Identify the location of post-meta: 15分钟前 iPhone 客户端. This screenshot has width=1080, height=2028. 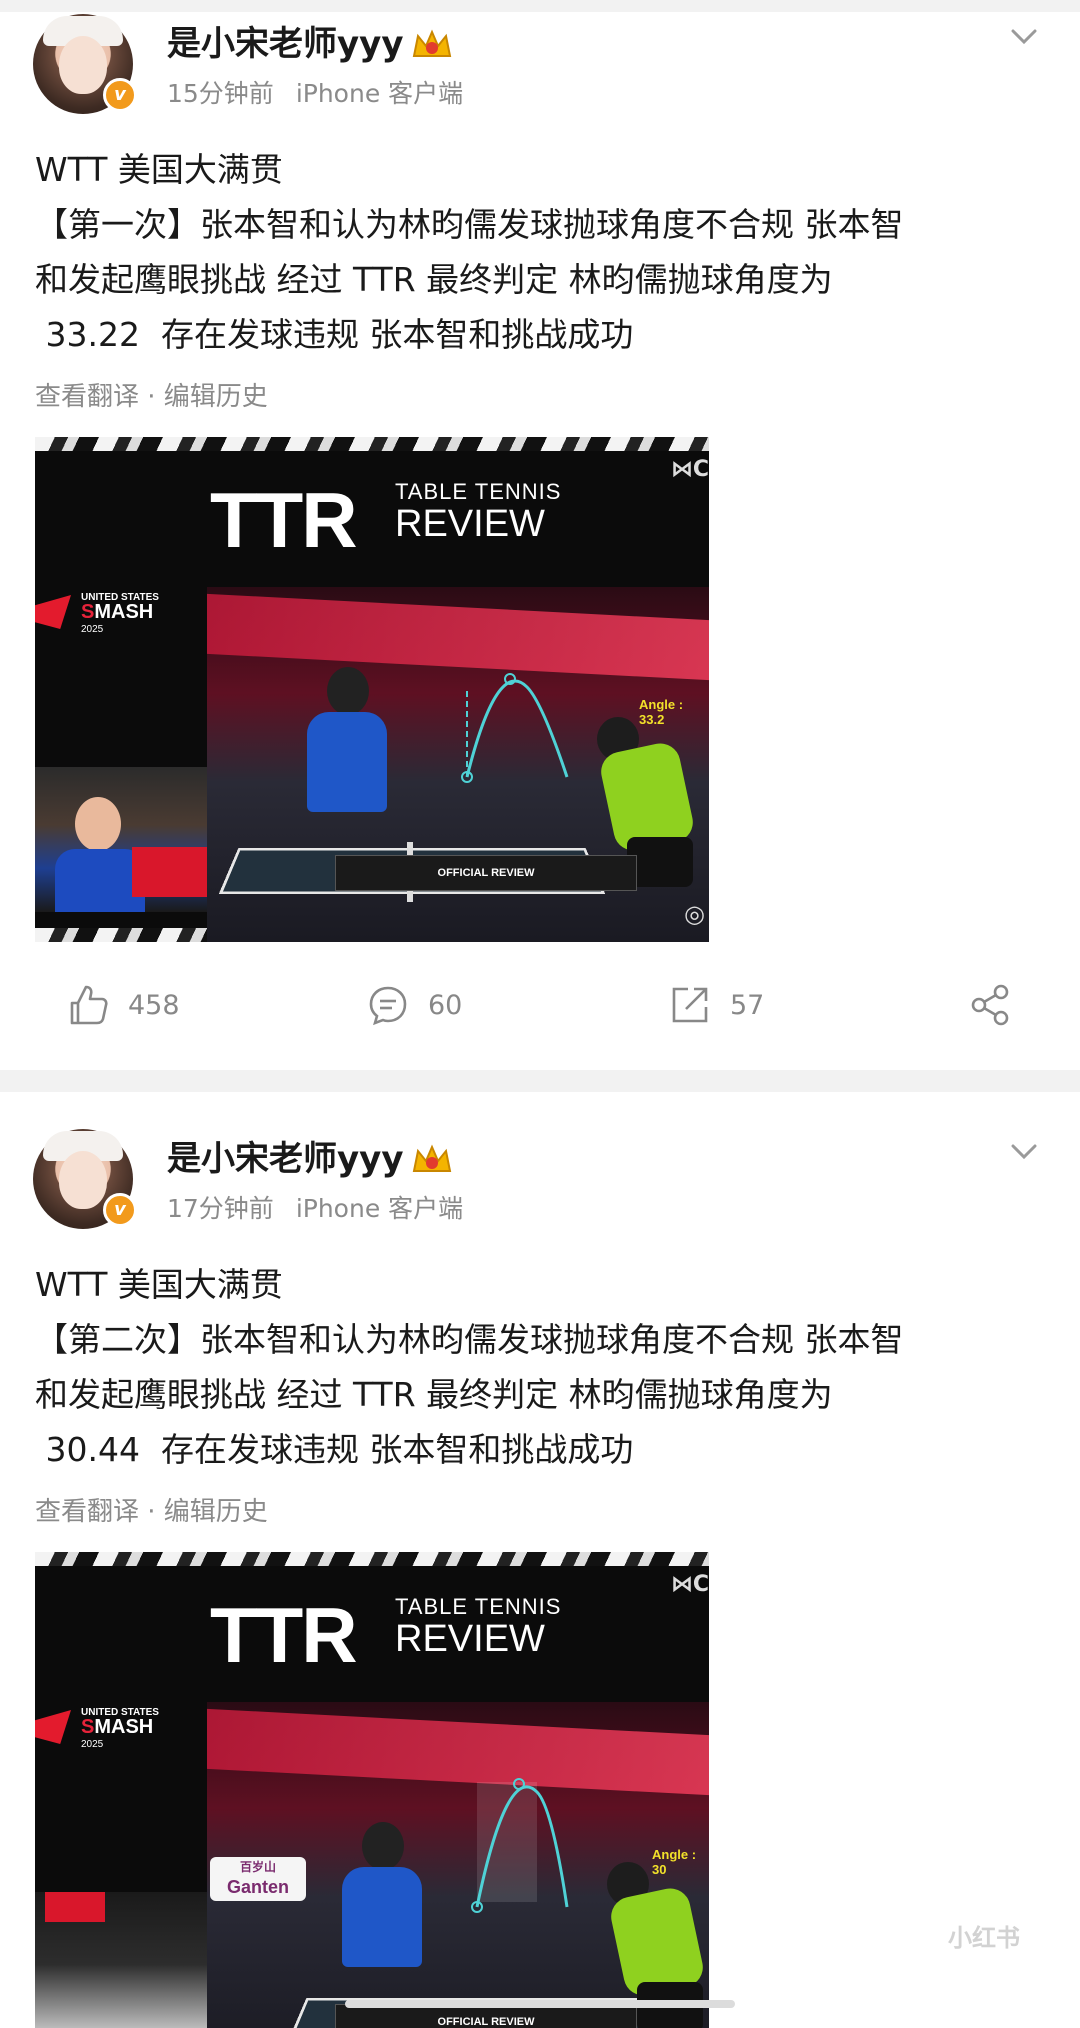
(315, 92).